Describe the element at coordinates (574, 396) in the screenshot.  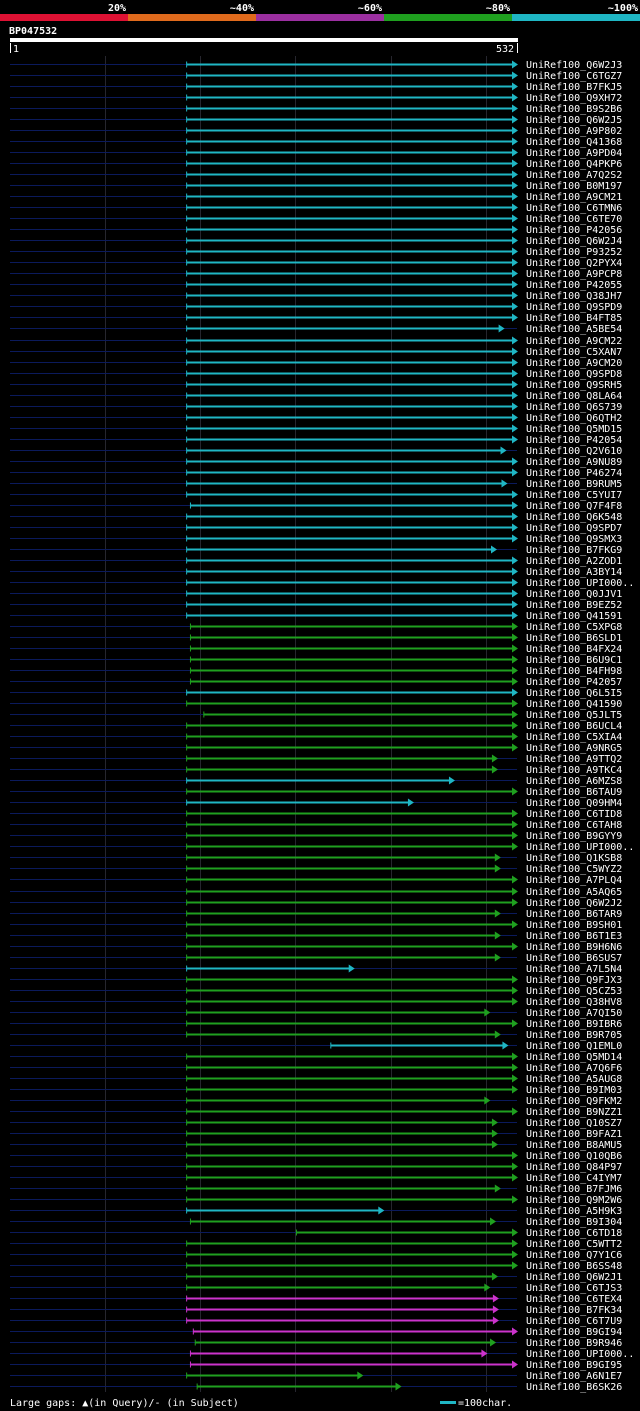
I see `hit-label: UniRef100_Q8LA64` at that location.